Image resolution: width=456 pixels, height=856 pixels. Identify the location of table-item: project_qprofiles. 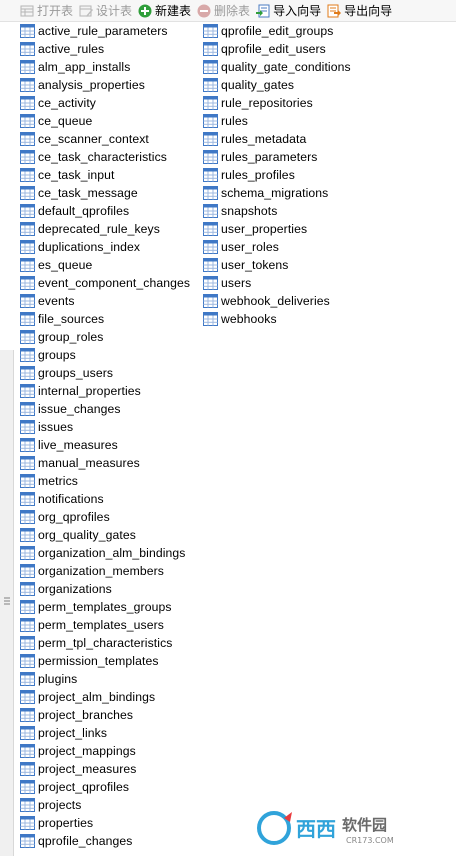
(105, 787).